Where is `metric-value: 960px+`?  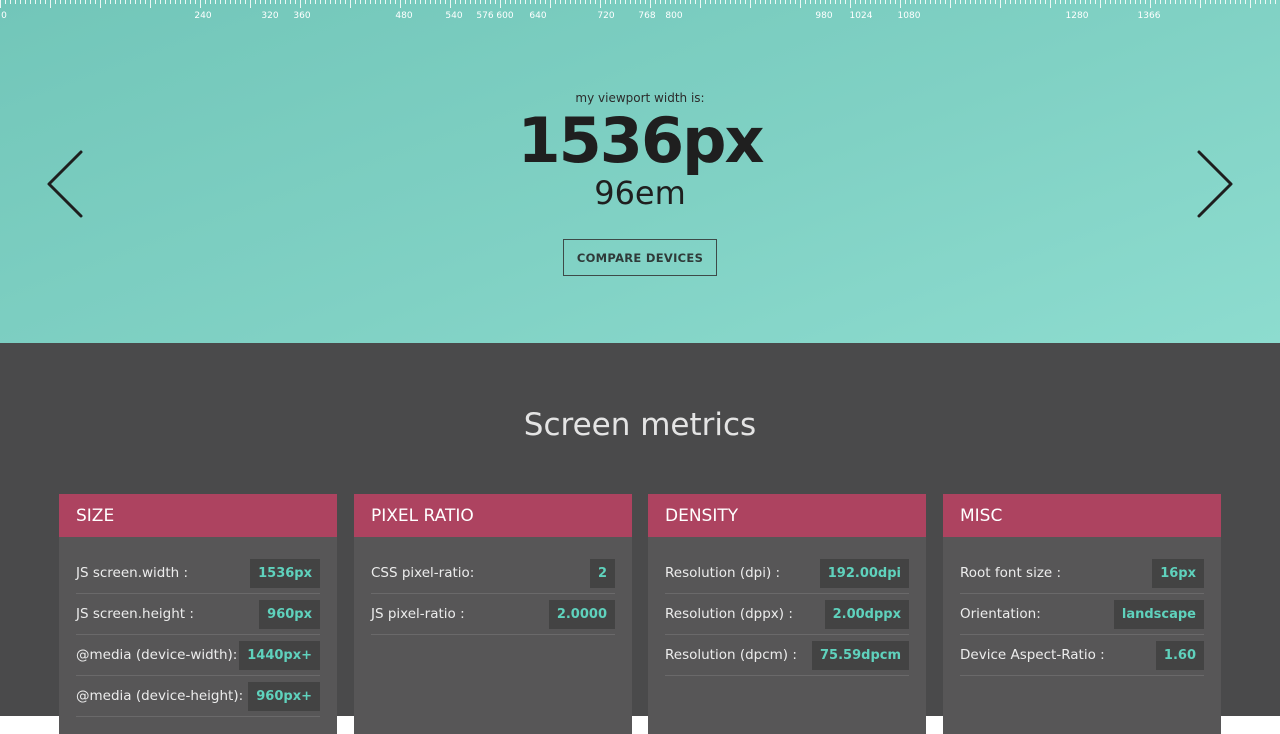 metric-value: 960px+ is located at coordinates (284, 696).